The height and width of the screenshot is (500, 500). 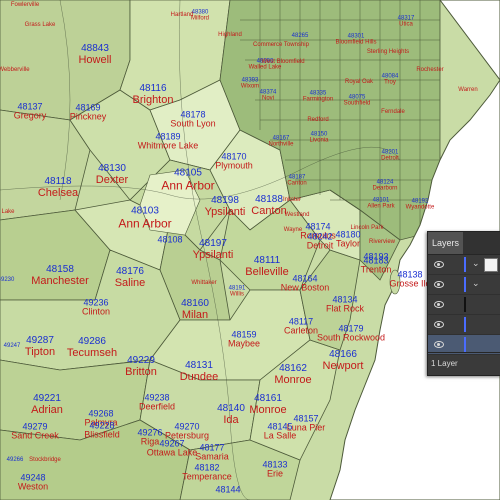 What do you see at coordinates (376, 270) in the screenshot?
I see `city-name-label: Trenton` at bounding box center [376, 270].